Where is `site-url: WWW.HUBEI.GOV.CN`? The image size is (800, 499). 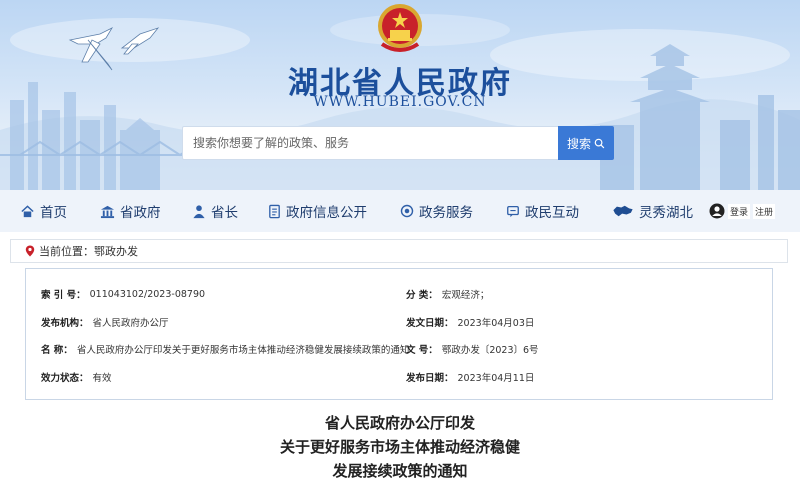
site-url: WWW.HUBEI.GOV.CN is located at coordinates (400, 102).